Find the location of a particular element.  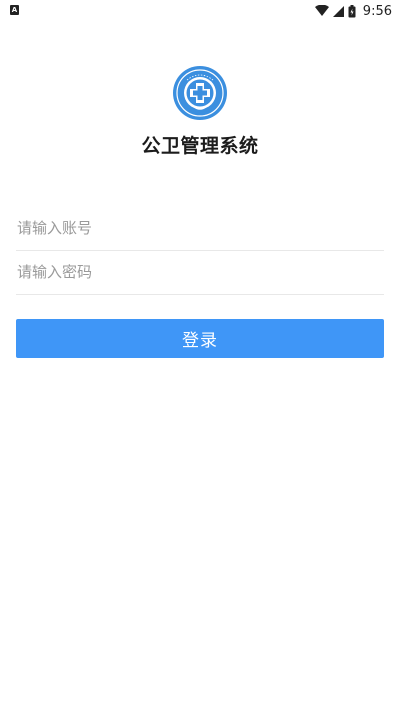

status-icons: 9:56 is located at coordinates (353, 11).